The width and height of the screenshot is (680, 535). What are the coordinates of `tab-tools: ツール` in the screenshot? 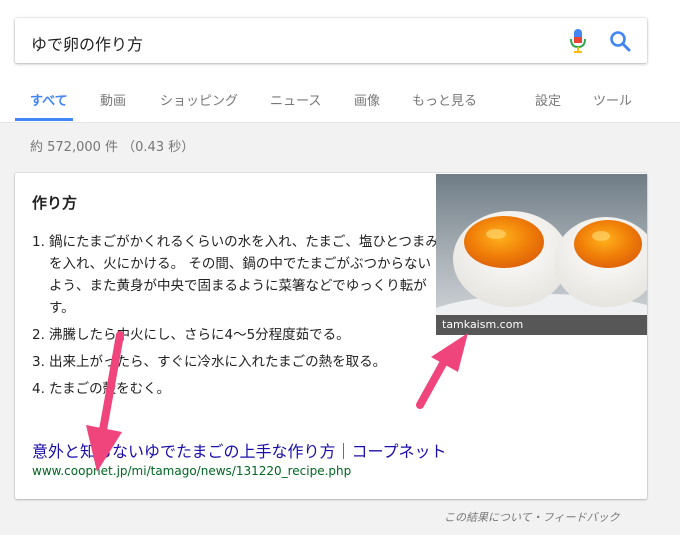 It's located at (612, 99).